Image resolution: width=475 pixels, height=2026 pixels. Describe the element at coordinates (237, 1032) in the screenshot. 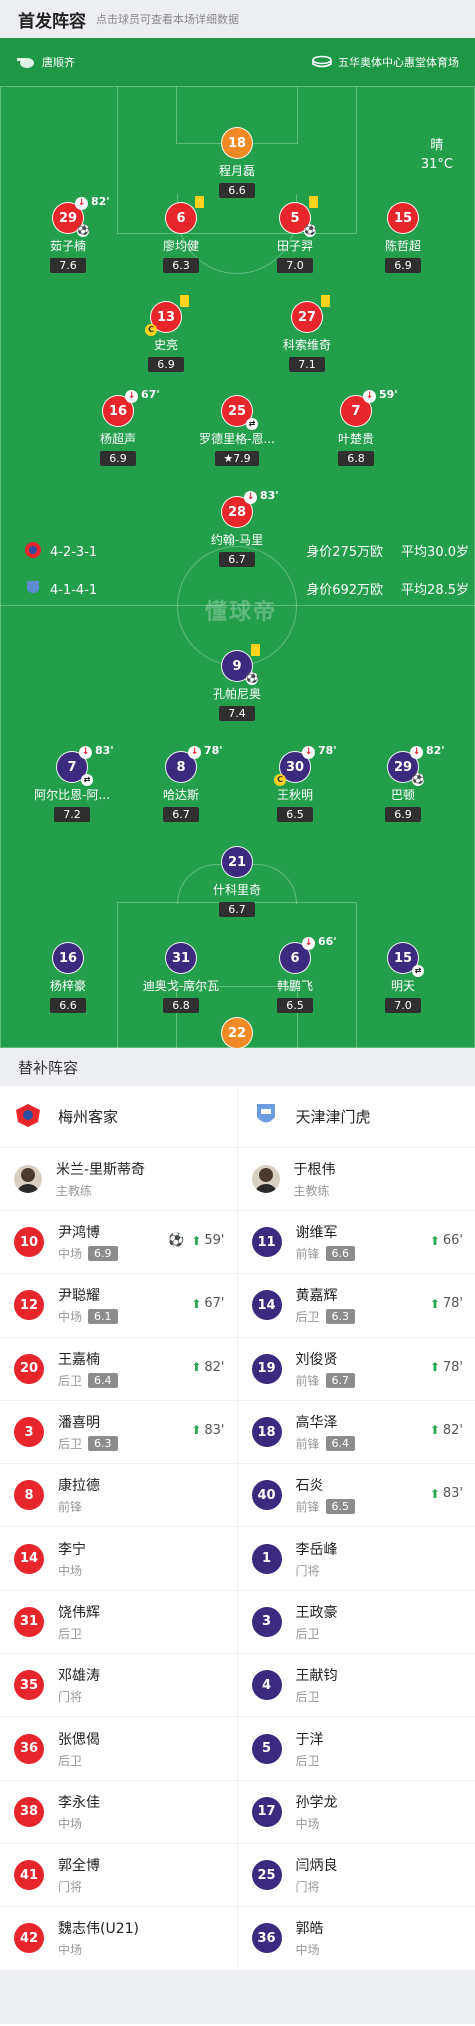

I see `away-player: 22方镜淇6.6` at that location.